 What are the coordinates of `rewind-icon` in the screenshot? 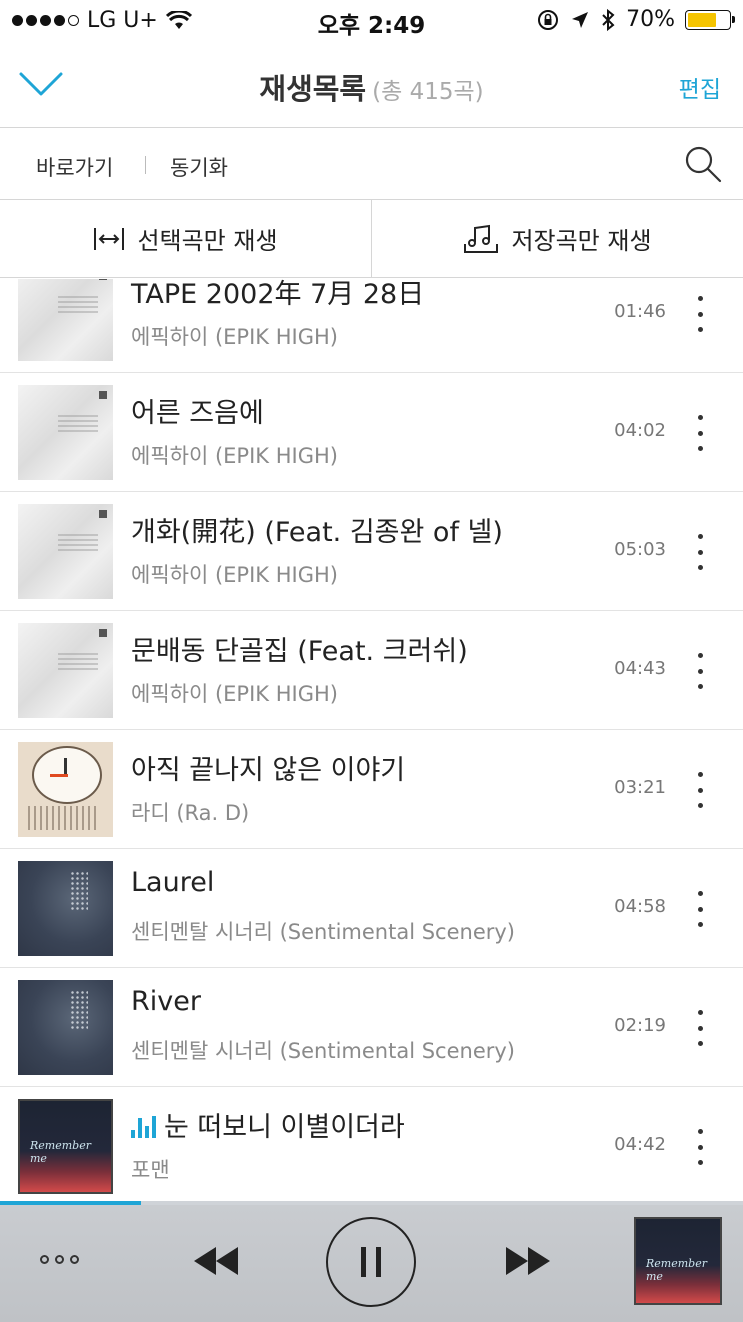 It's located at (216, 1261).